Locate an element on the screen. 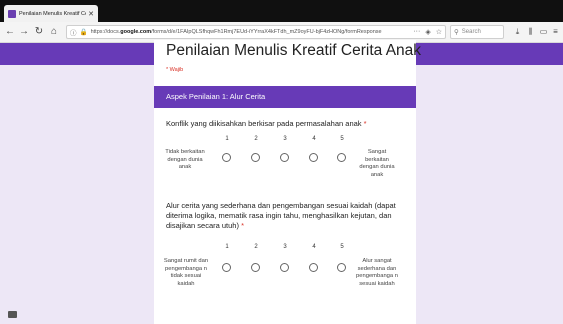  url-prefix: https://docs. is located at coordinates (105, 32).